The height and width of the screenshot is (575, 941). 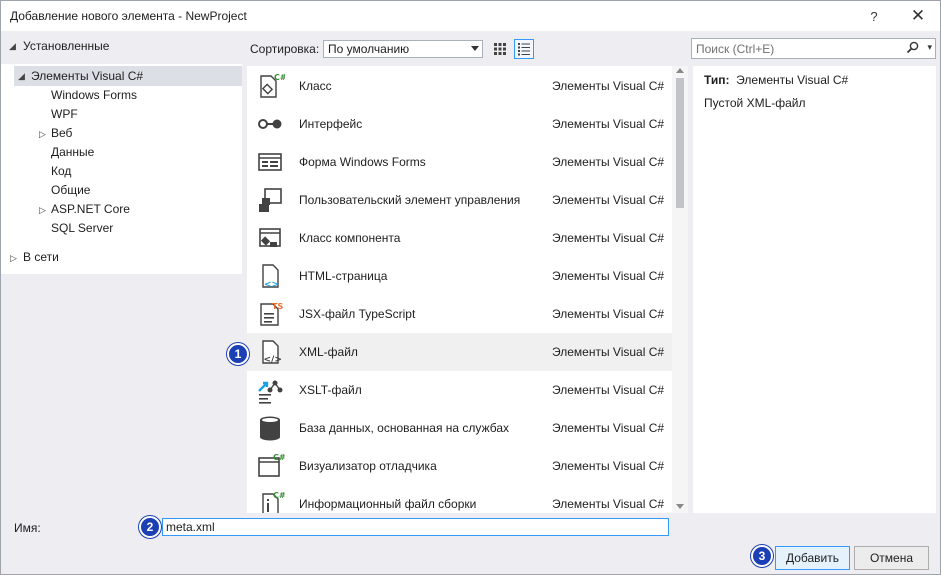 I want to click on grid-view-icon, so click(x=500, y=49).